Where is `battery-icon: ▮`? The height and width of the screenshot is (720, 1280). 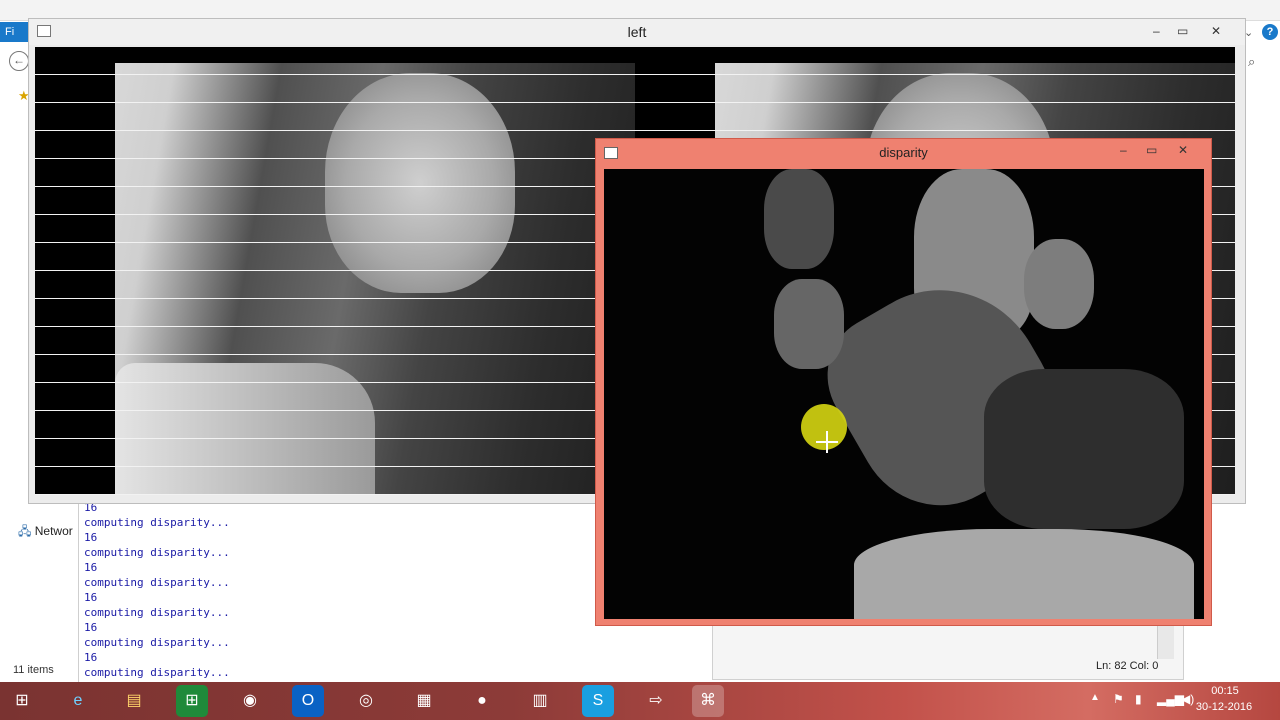 battery-icon: ▮ is located at coordinates (1138, 699).